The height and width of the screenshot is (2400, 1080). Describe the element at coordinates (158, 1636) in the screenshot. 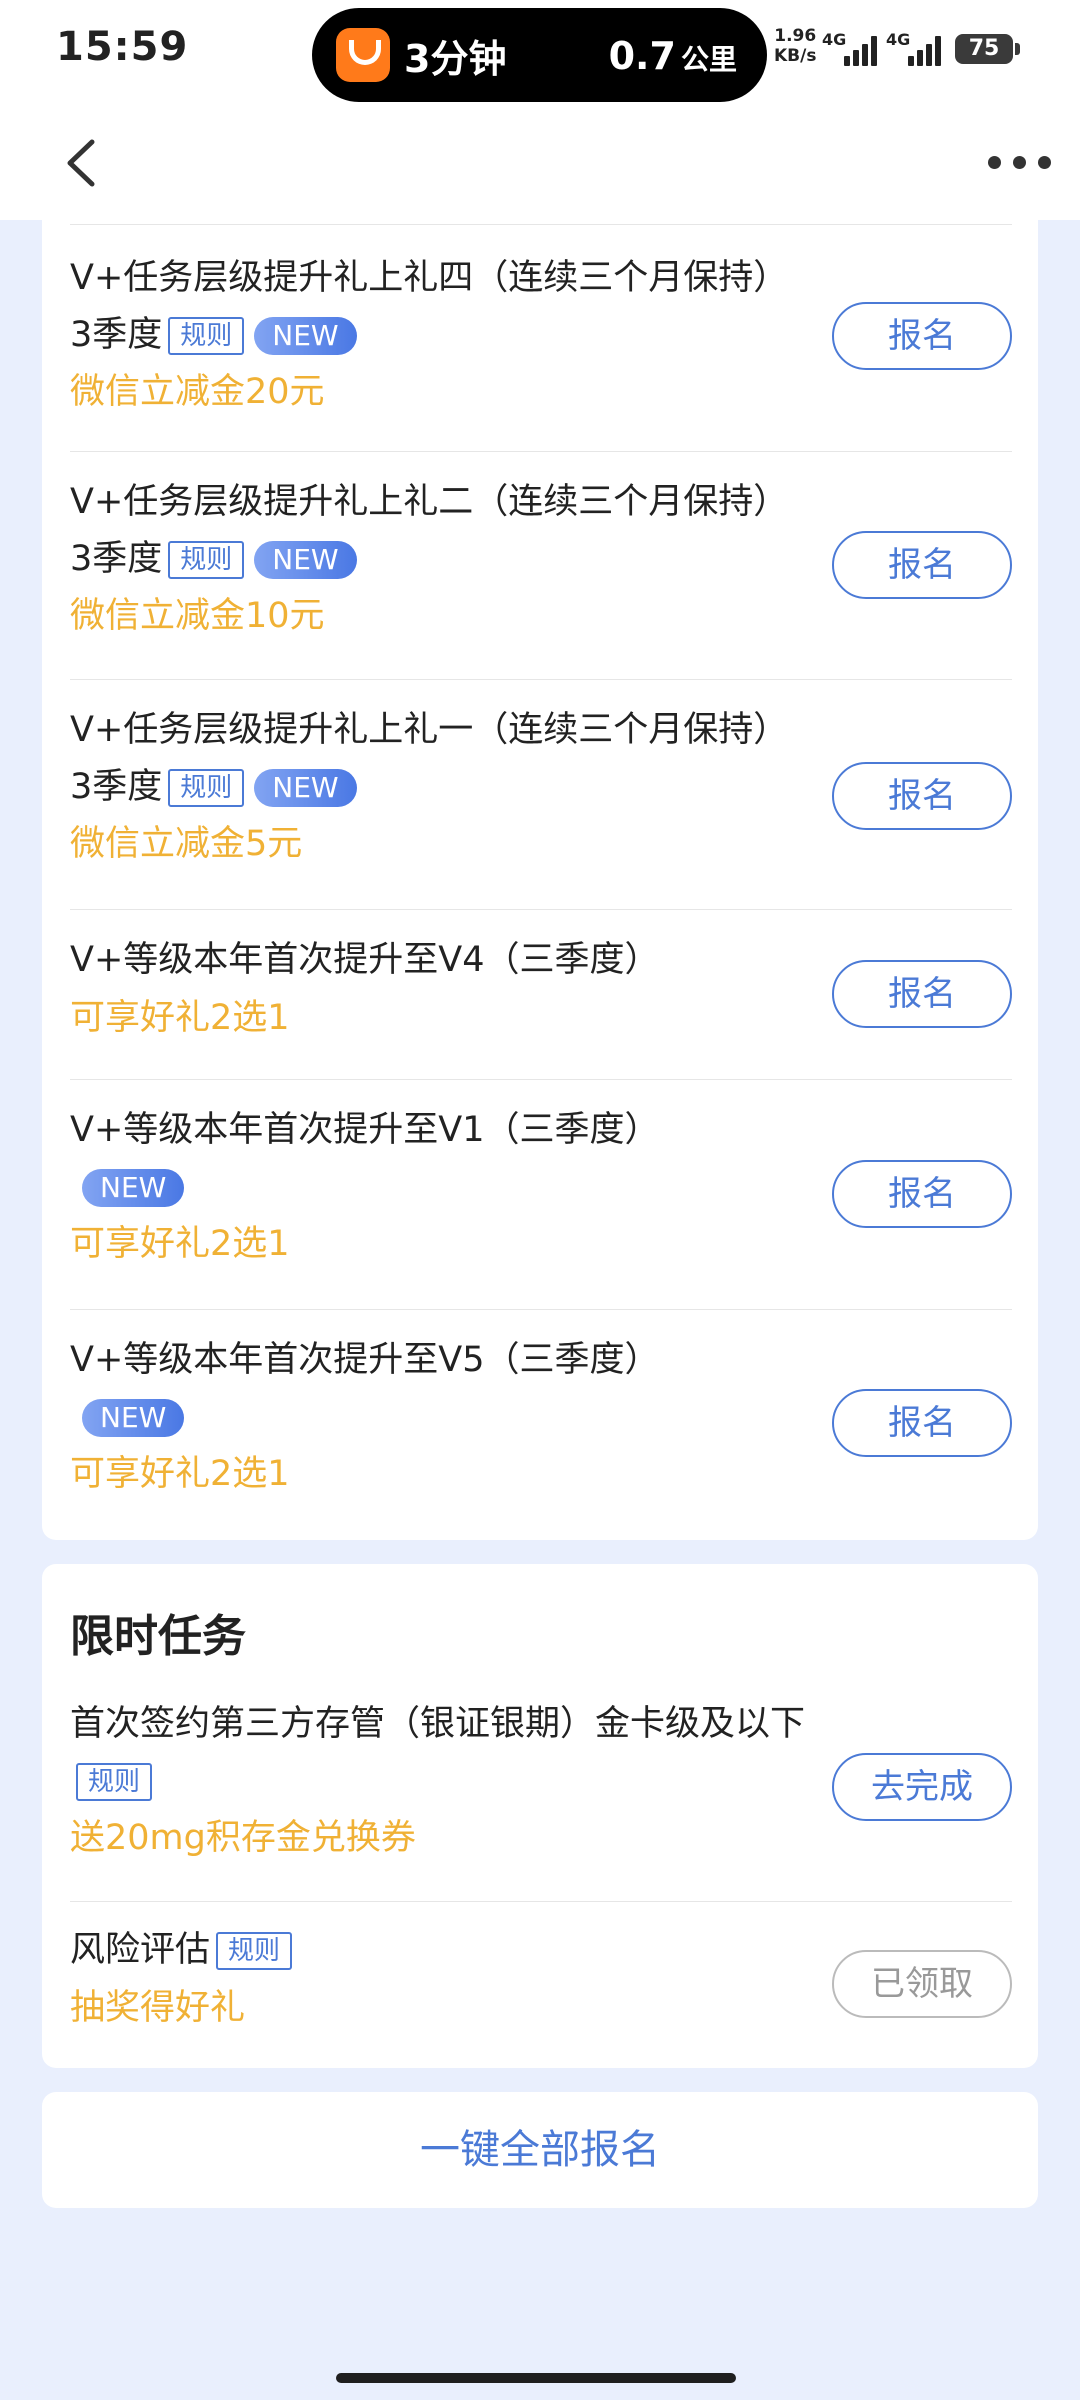

I see `section-title: 限时任务` at that location.